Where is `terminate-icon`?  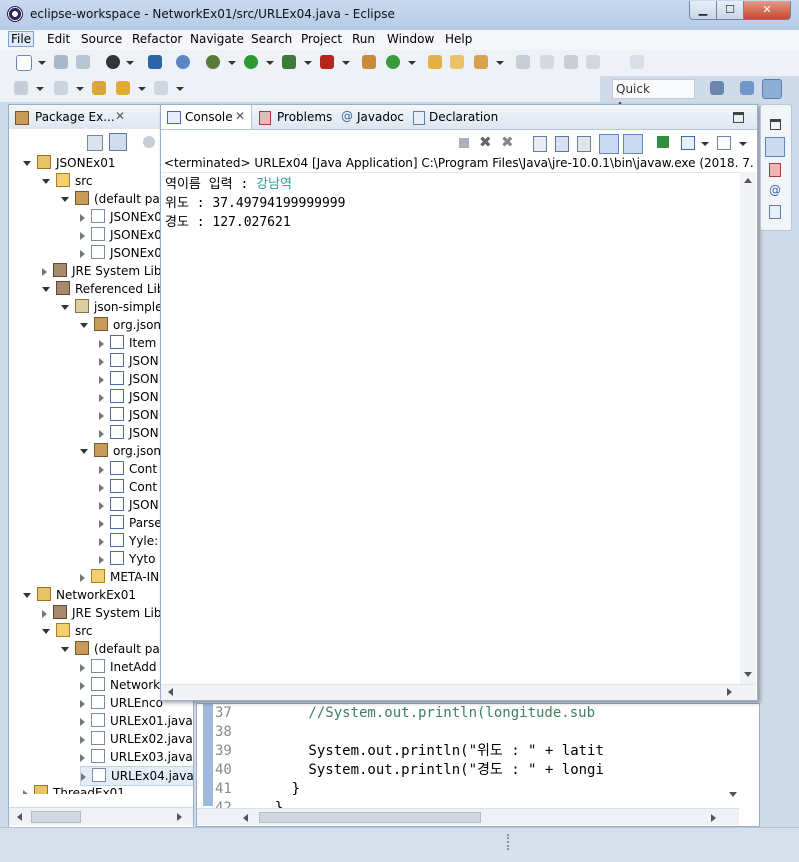 terminate-icon is located at coordinates (464, 143).